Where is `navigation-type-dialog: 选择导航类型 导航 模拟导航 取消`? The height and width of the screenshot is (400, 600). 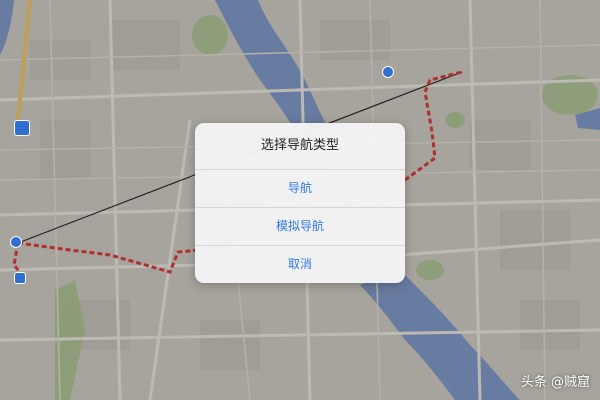 navigation-type-dialog: 选择导航类型 导航 模拟导航 取消 is located at coordinates (300, 203).